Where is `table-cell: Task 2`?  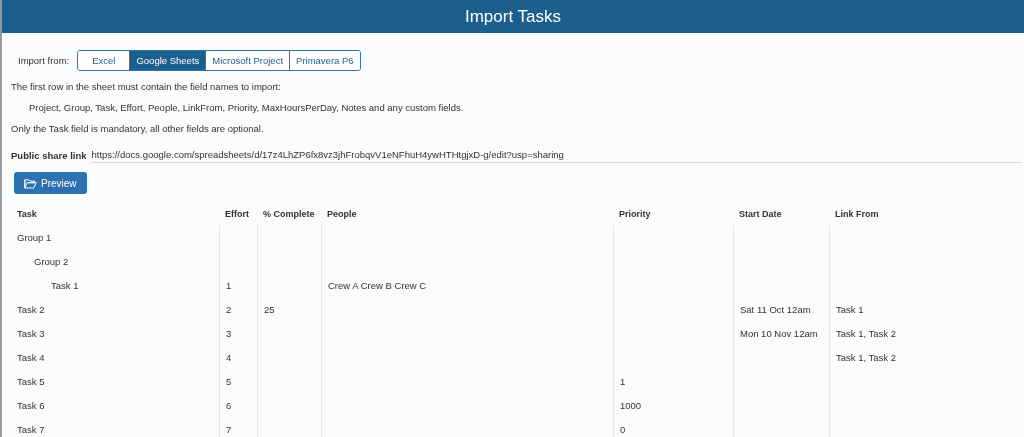 table-cell: Task 2 is located at coordinates (31, 309).